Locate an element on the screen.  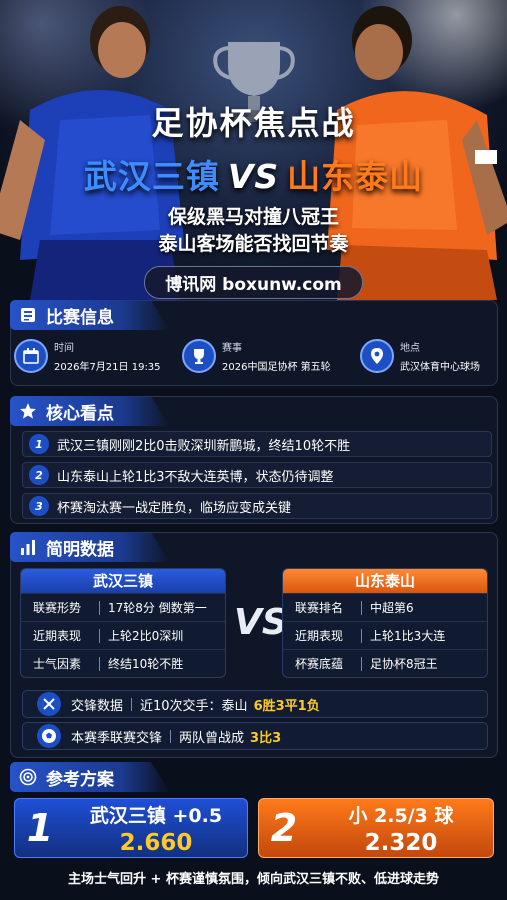
highlights-title: 核心看点 is located at coordinates (80, 413).